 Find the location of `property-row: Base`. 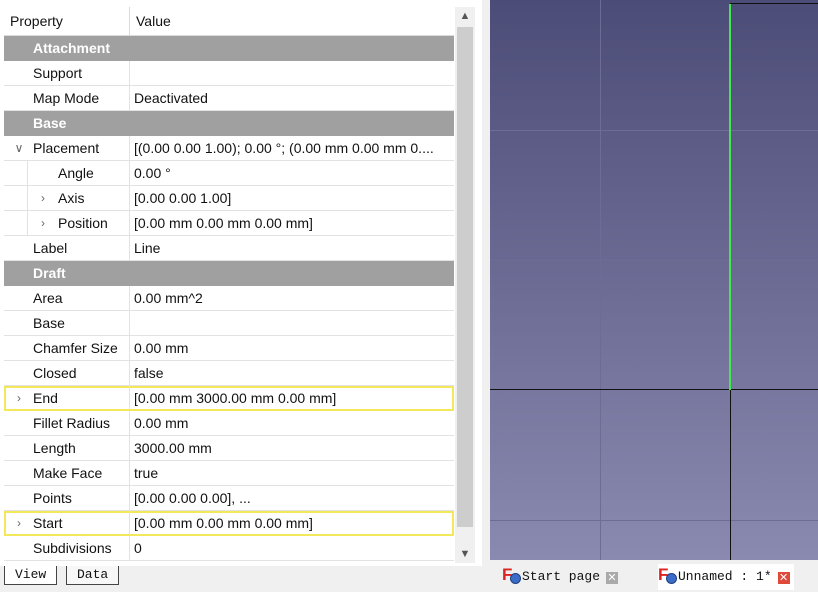

property-row: Base is located at coordinates (229, 323).